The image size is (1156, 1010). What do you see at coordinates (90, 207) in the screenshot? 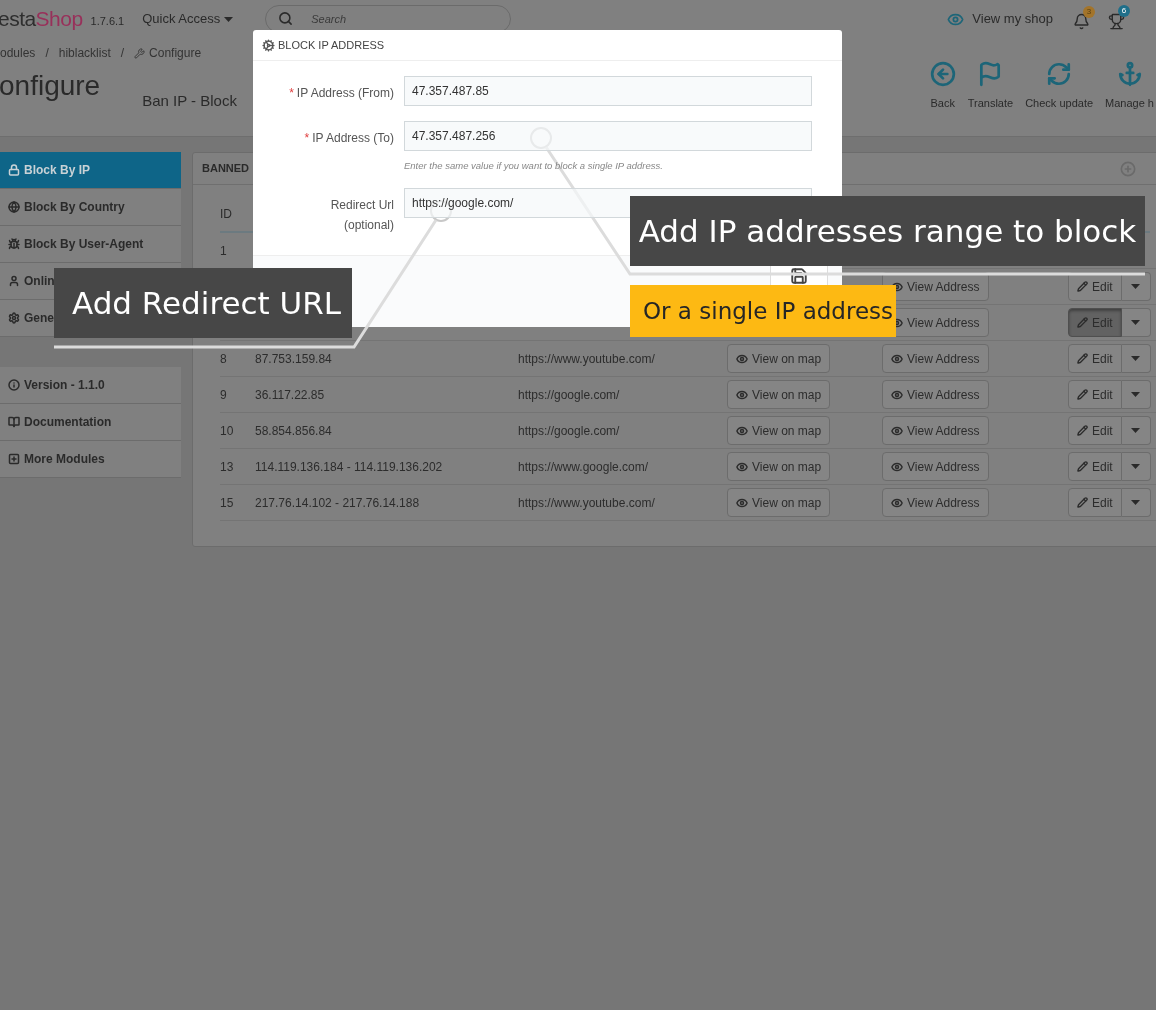
I see `sidebar-item: Block By Country` at bounding box center [90, 207].